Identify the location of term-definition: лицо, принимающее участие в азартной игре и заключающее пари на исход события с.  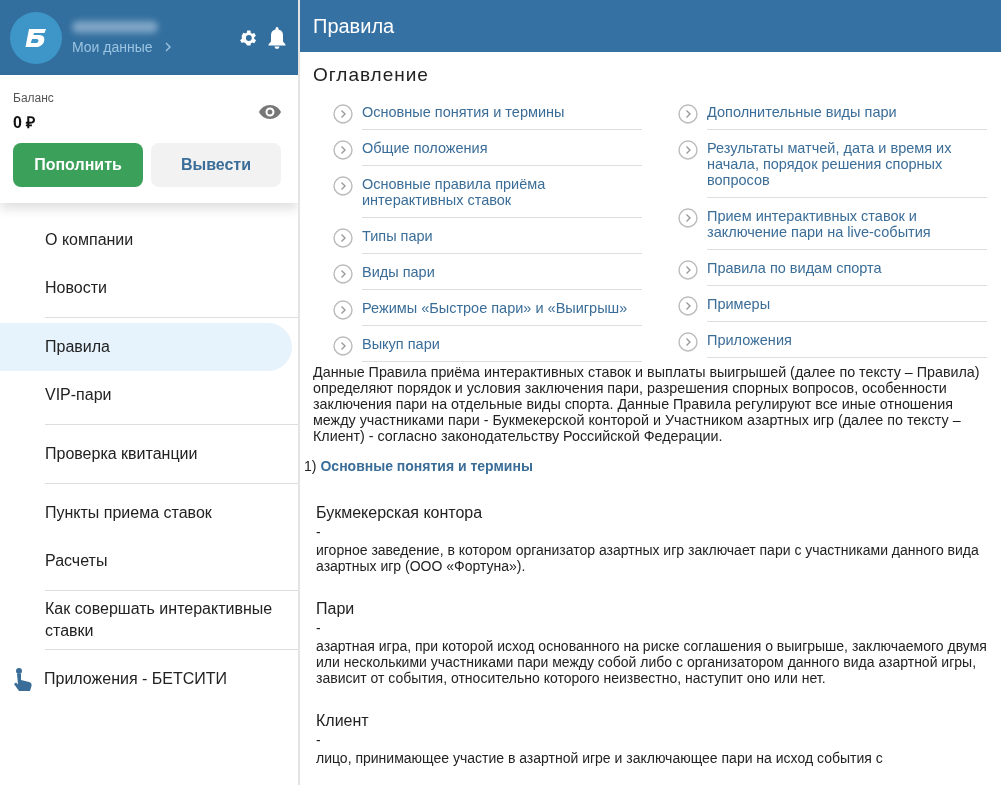
(600, 758).